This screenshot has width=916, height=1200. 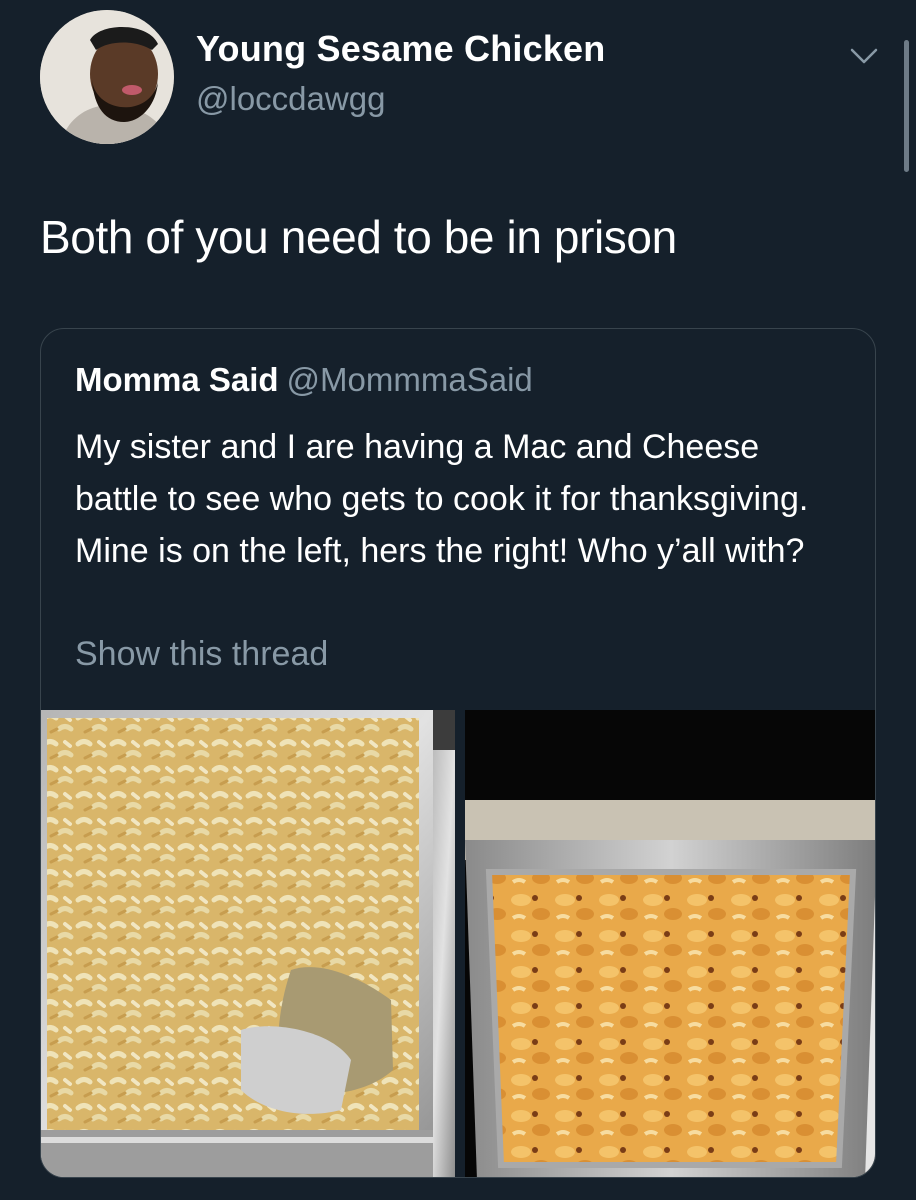 I want to click on avatar, so click(x=107, y=77).